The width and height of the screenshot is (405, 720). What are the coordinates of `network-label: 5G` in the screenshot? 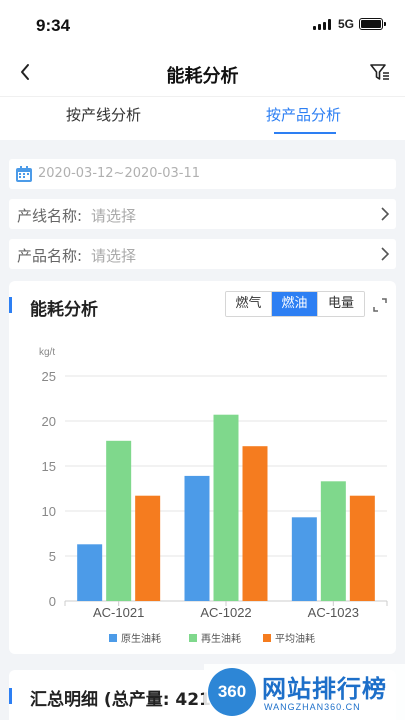 It's located at (346, 24).